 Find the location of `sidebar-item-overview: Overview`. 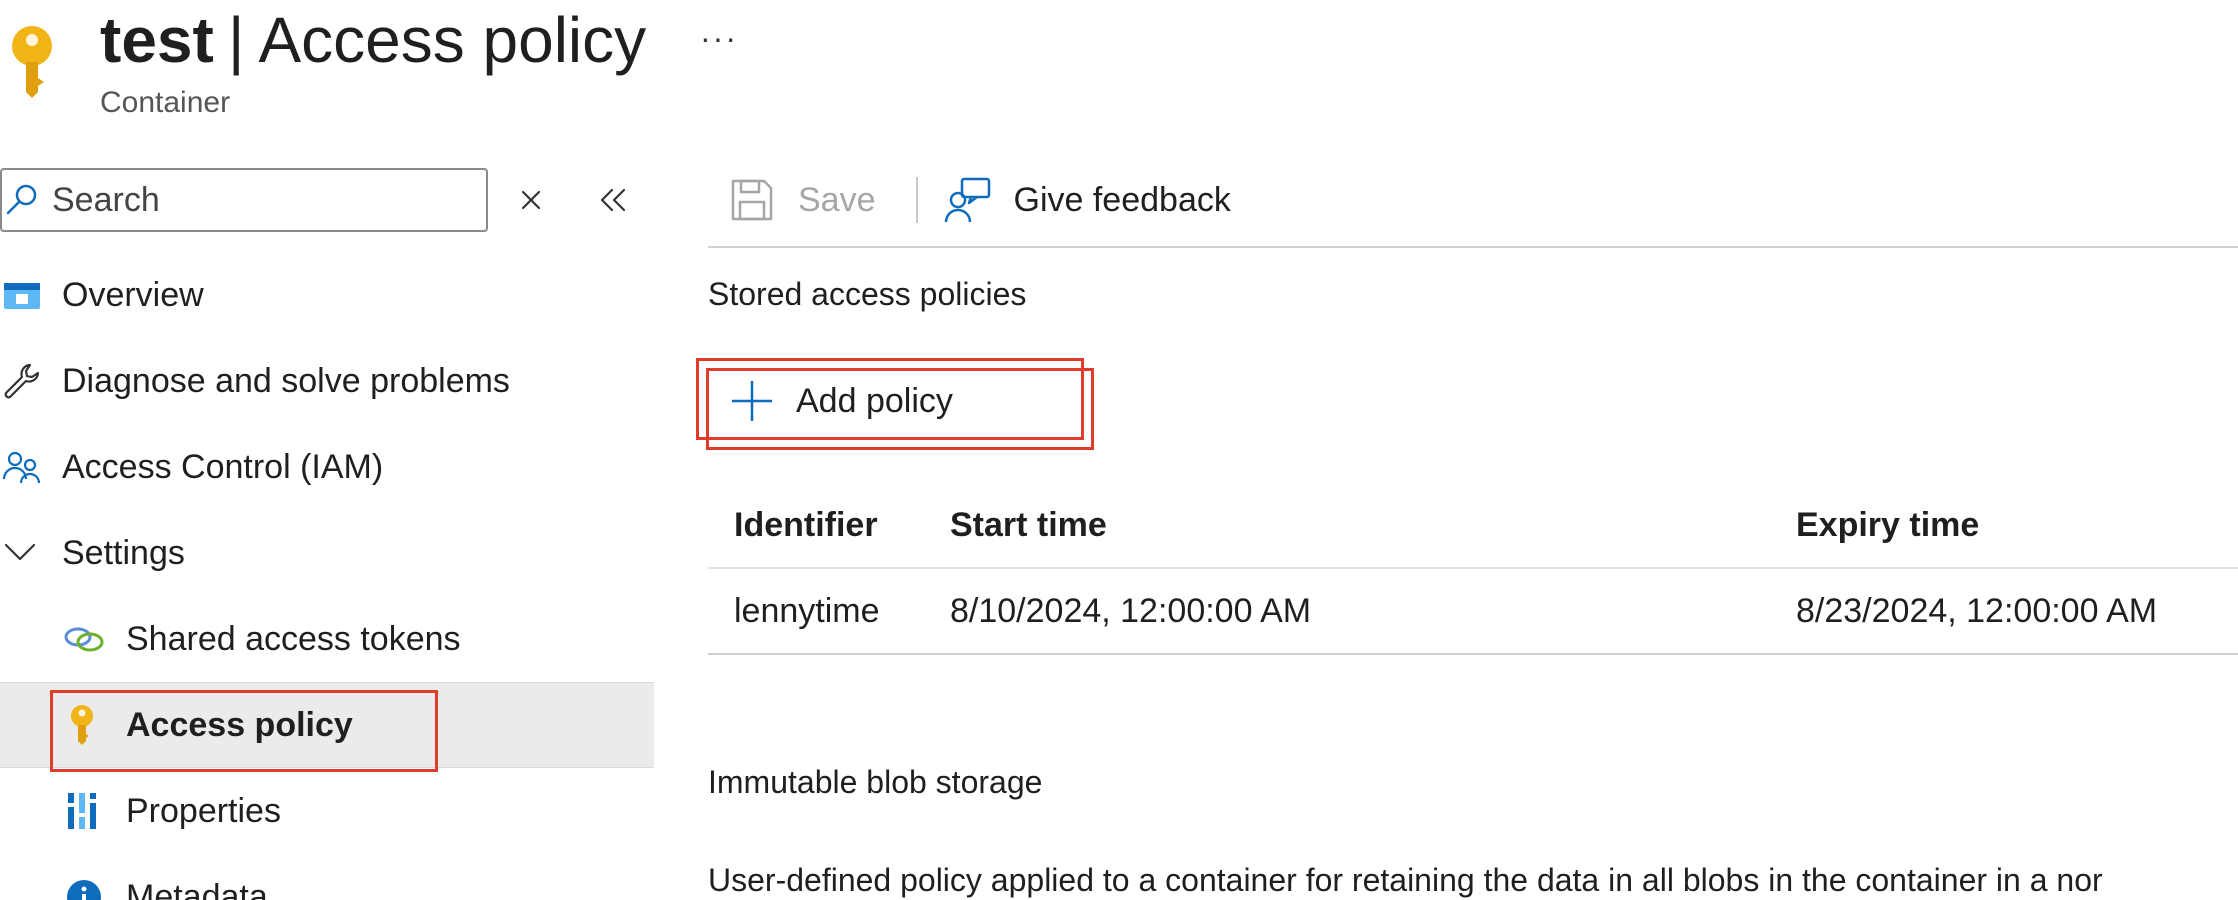

sidebar-item-overview: Overview is located at coordinates (327, 295).